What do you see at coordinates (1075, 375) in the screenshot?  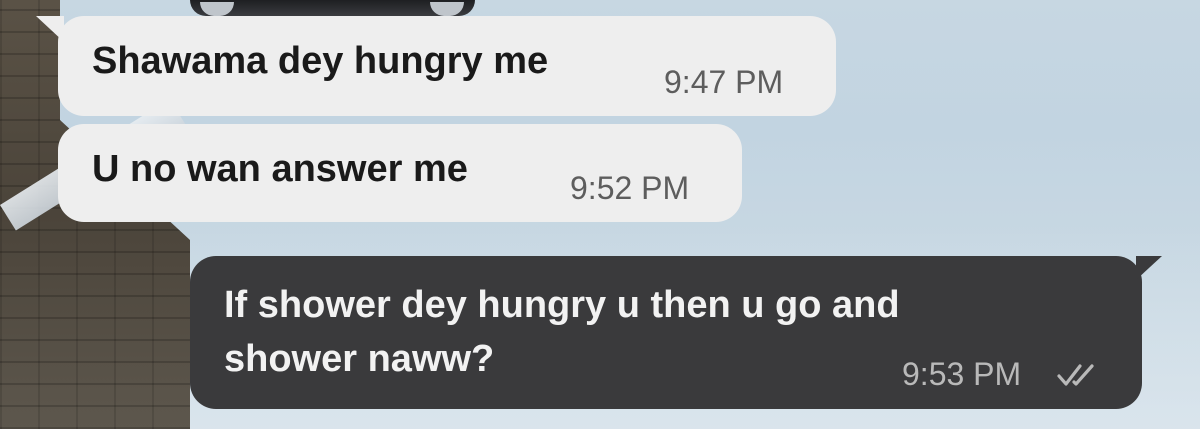 I see `double-check-icon` at bounding box center [1075, 375].